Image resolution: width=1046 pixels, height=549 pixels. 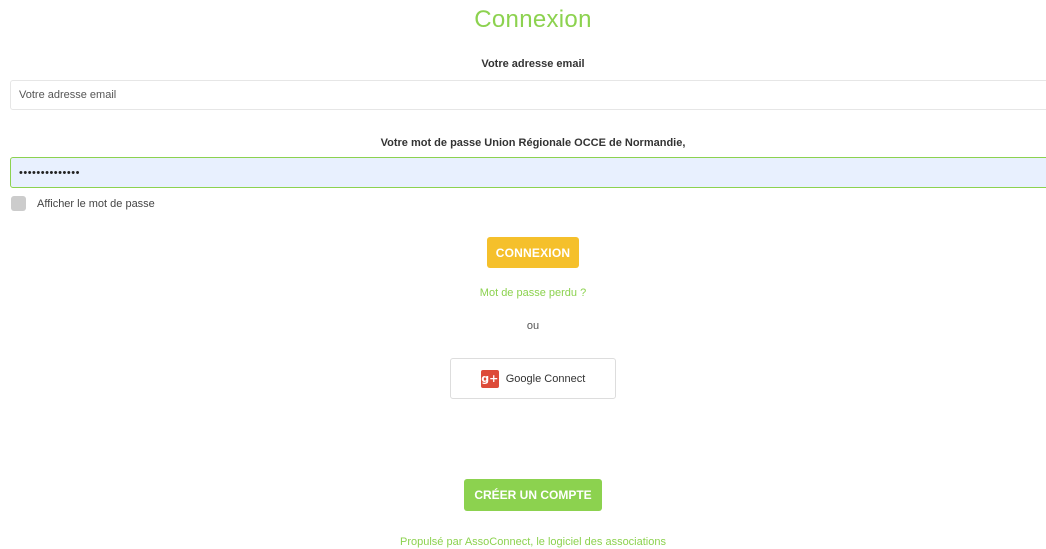 I want to click on password-field: ••••••••••••••, so click(x=528, y=172).